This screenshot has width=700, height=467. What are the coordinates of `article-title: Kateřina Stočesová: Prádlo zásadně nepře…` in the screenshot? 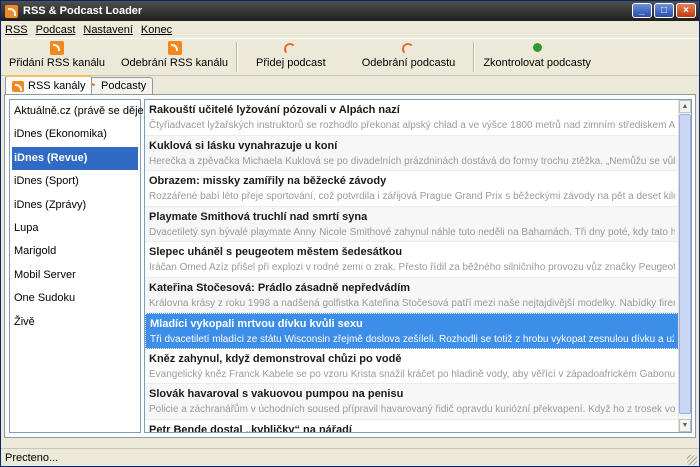 It's located at (280, 287).